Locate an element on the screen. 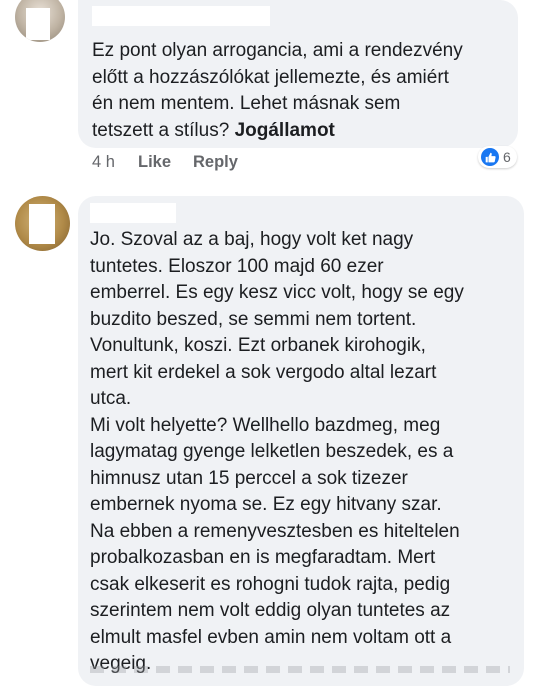  comment-timestamp: 4 h is located at coordinates (103, 162).